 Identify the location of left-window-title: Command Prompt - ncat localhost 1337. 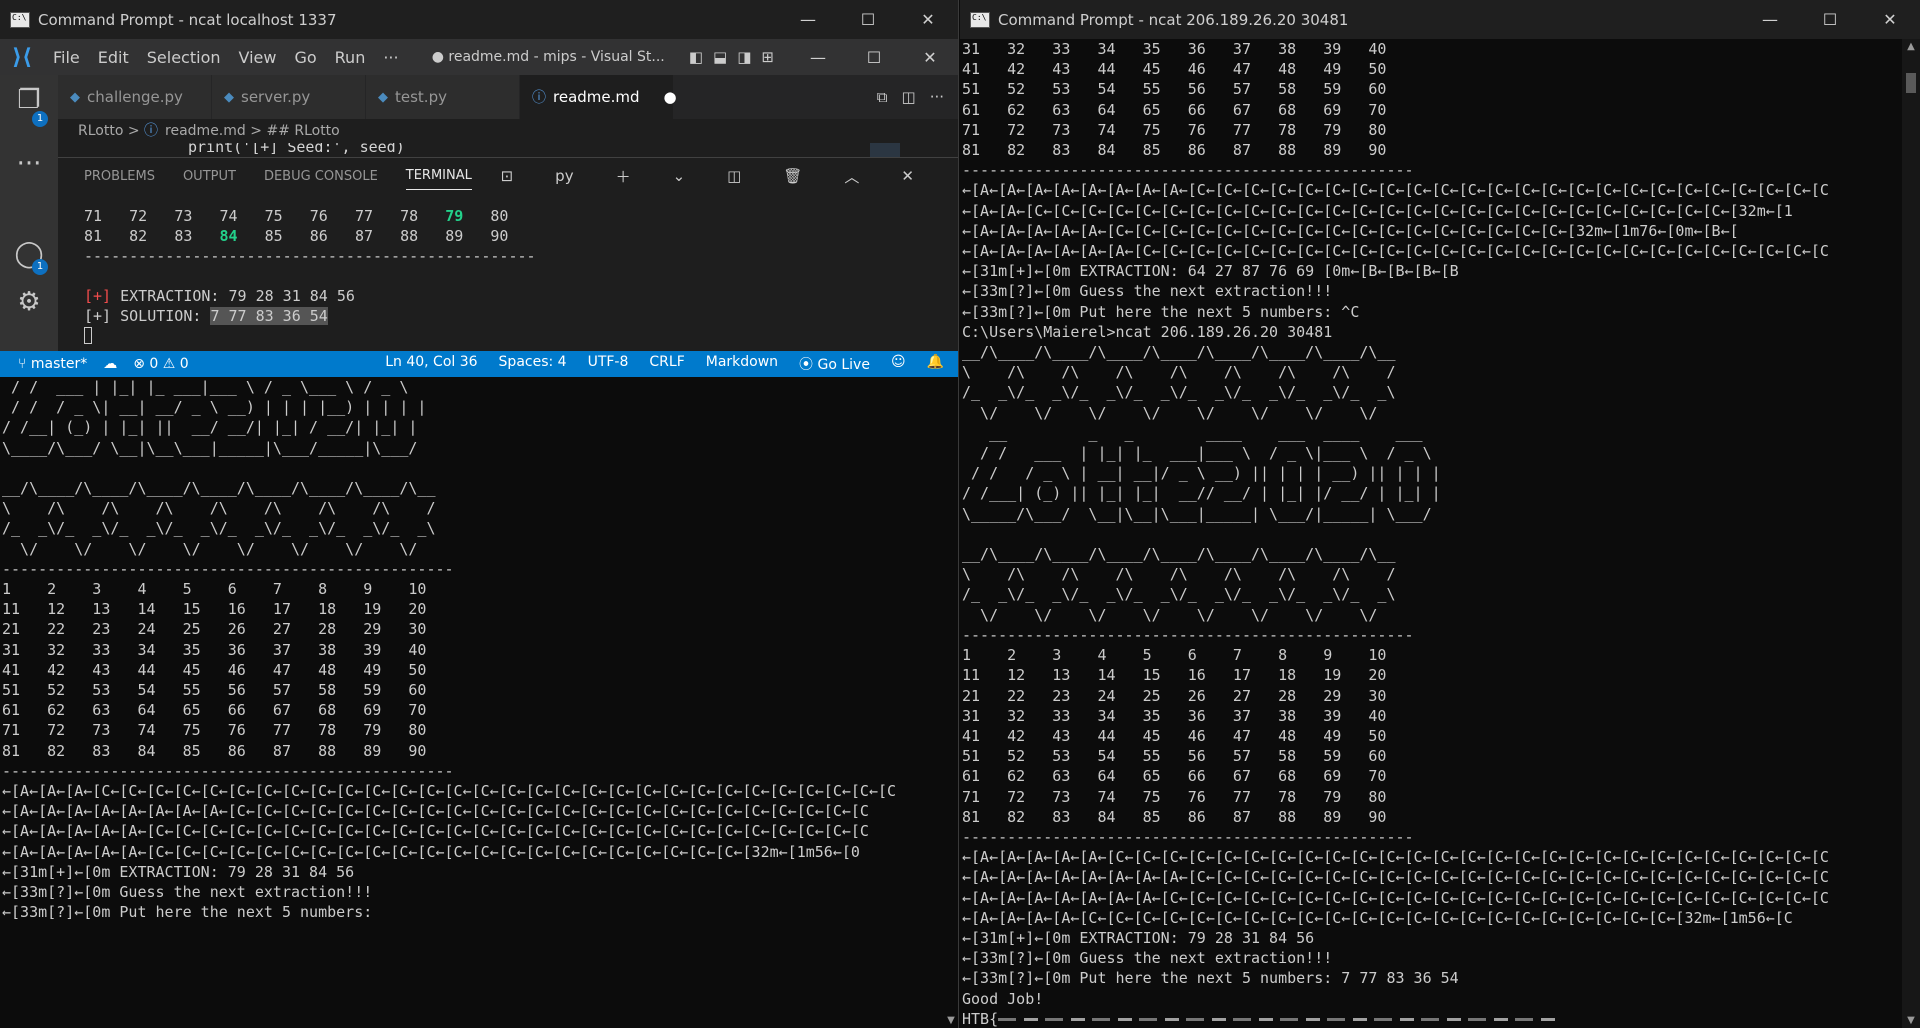
(187, 19).